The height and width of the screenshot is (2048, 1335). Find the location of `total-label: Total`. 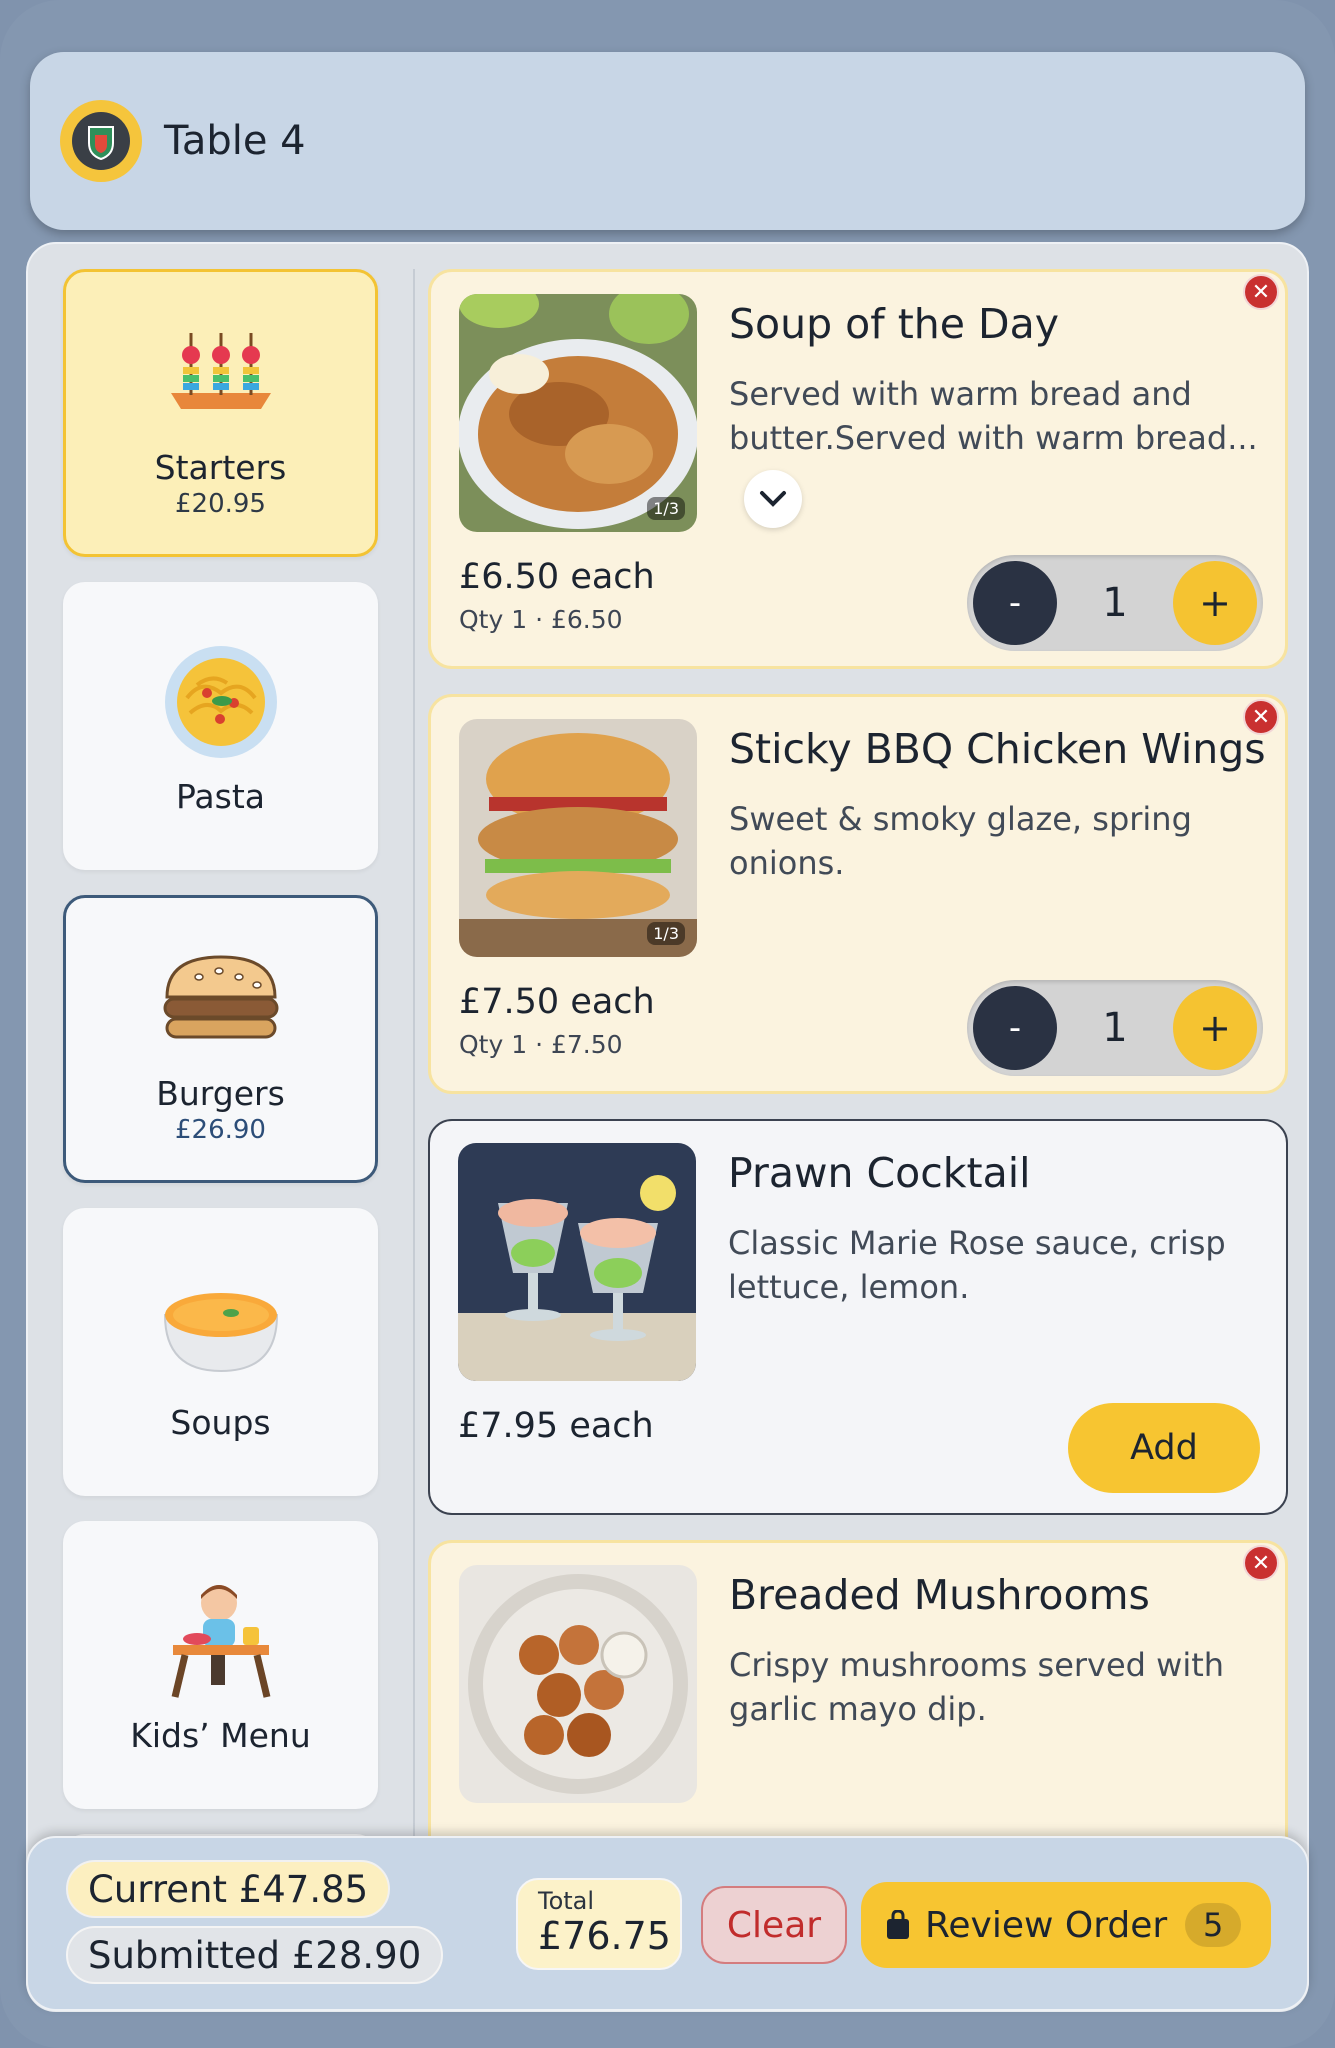

total-label: Total is located at coordinates (566, 1901).